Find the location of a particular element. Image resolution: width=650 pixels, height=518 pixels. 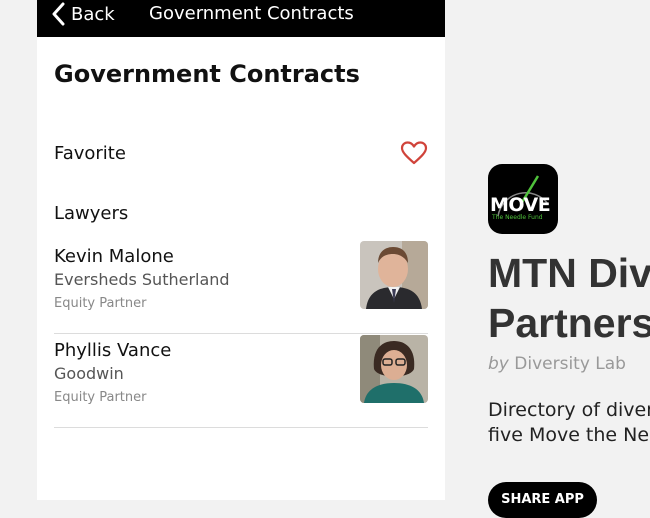

by-prefix: by is located at coordinates (498, 364).